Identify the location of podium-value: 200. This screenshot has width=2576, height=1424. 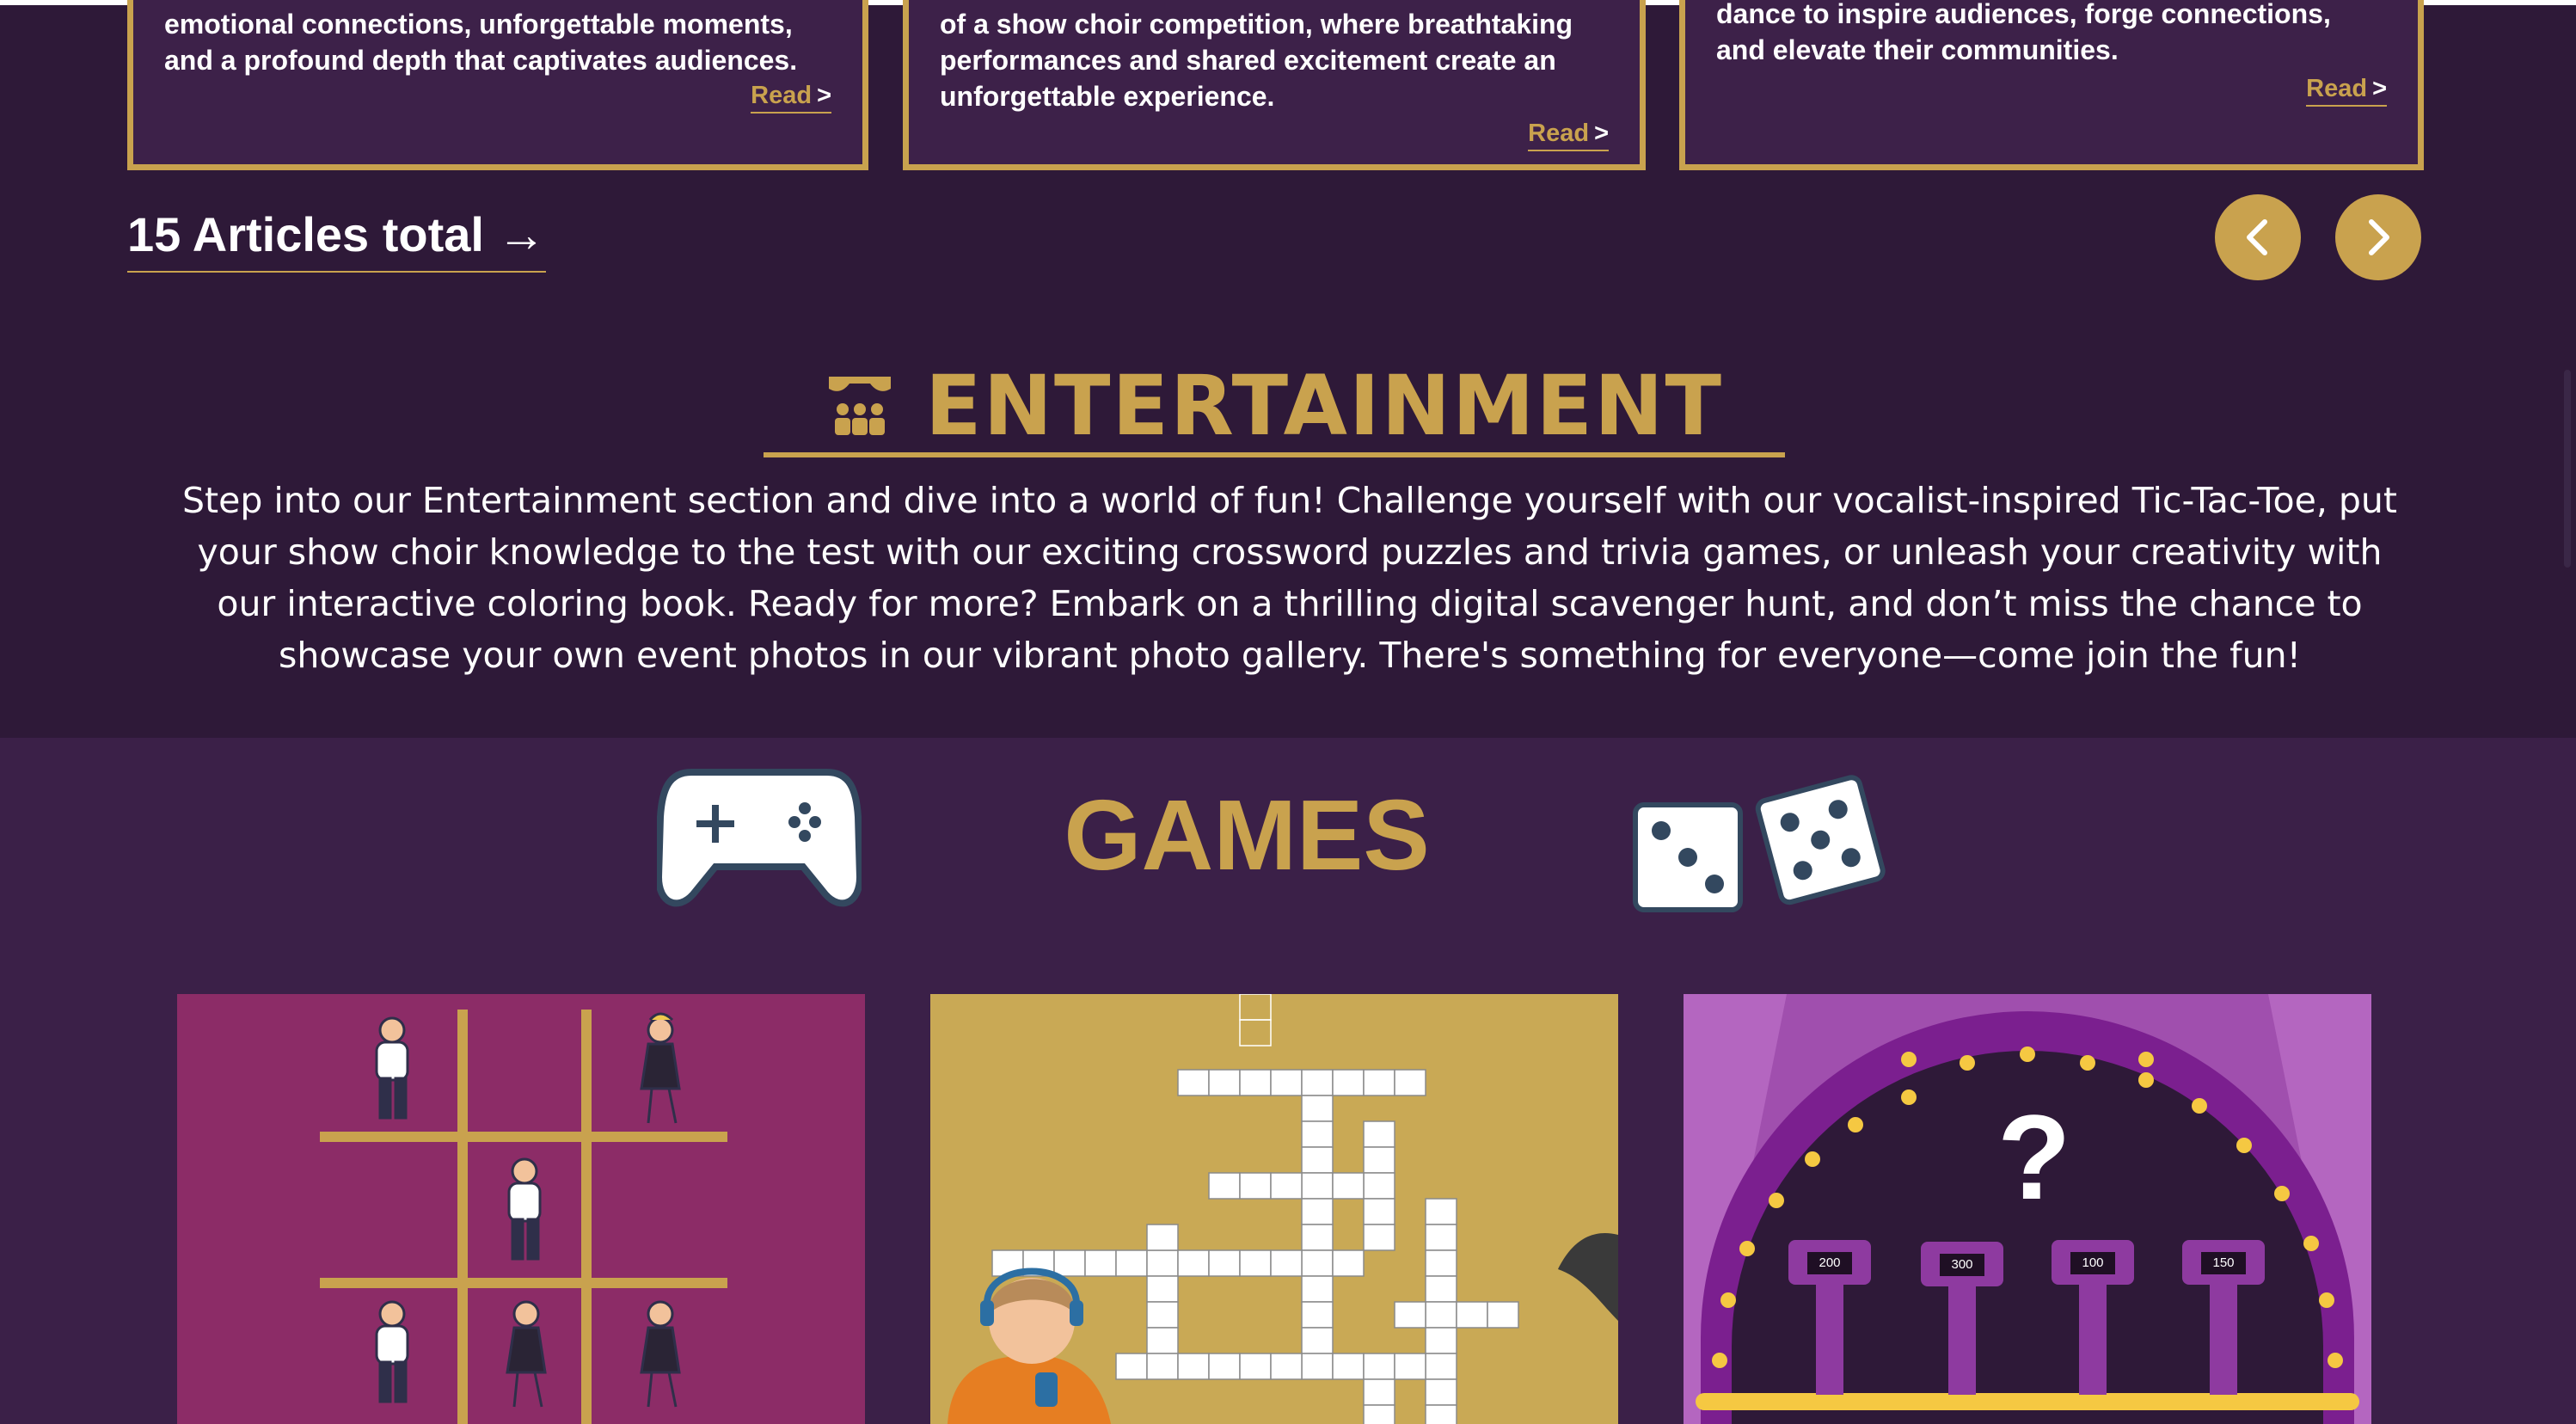
(1829, 1263).